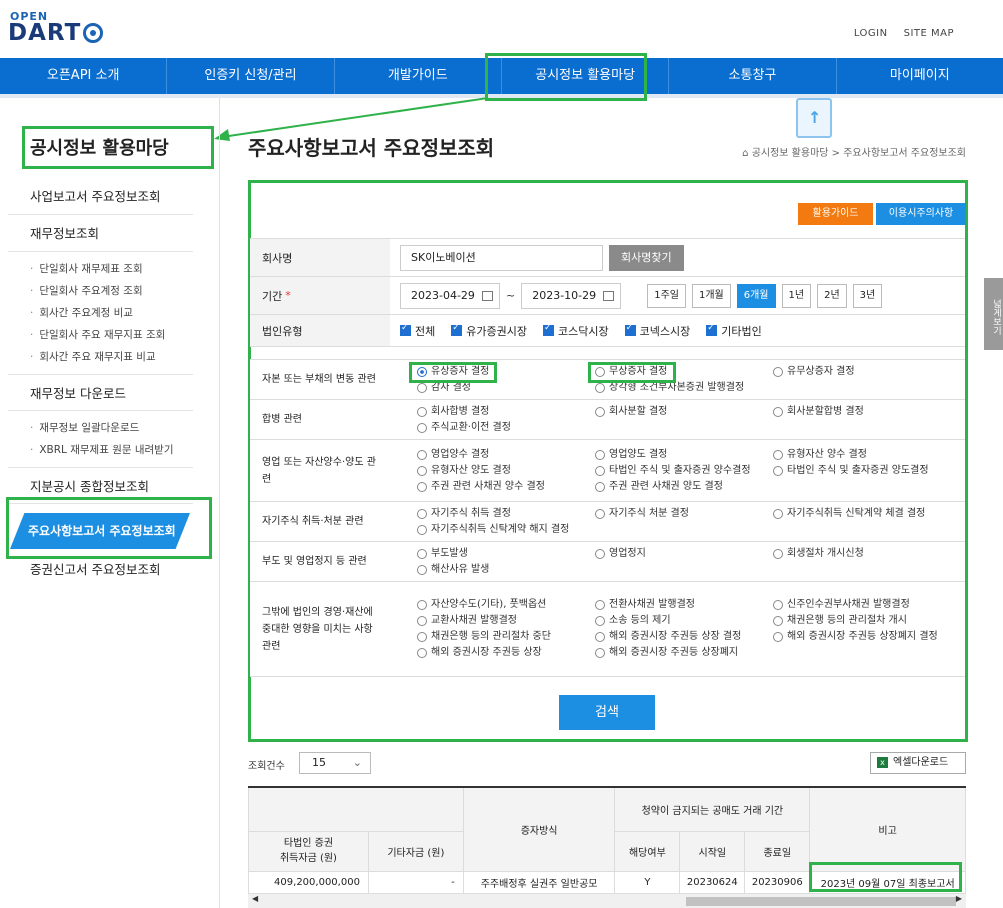 The width and height of the screenshot is (1003, 908). Describe the element at coordinates (684, 637) in the screenshot. I see `radio-option: 해외 증권시장 주권등 상장 결정` at that location.